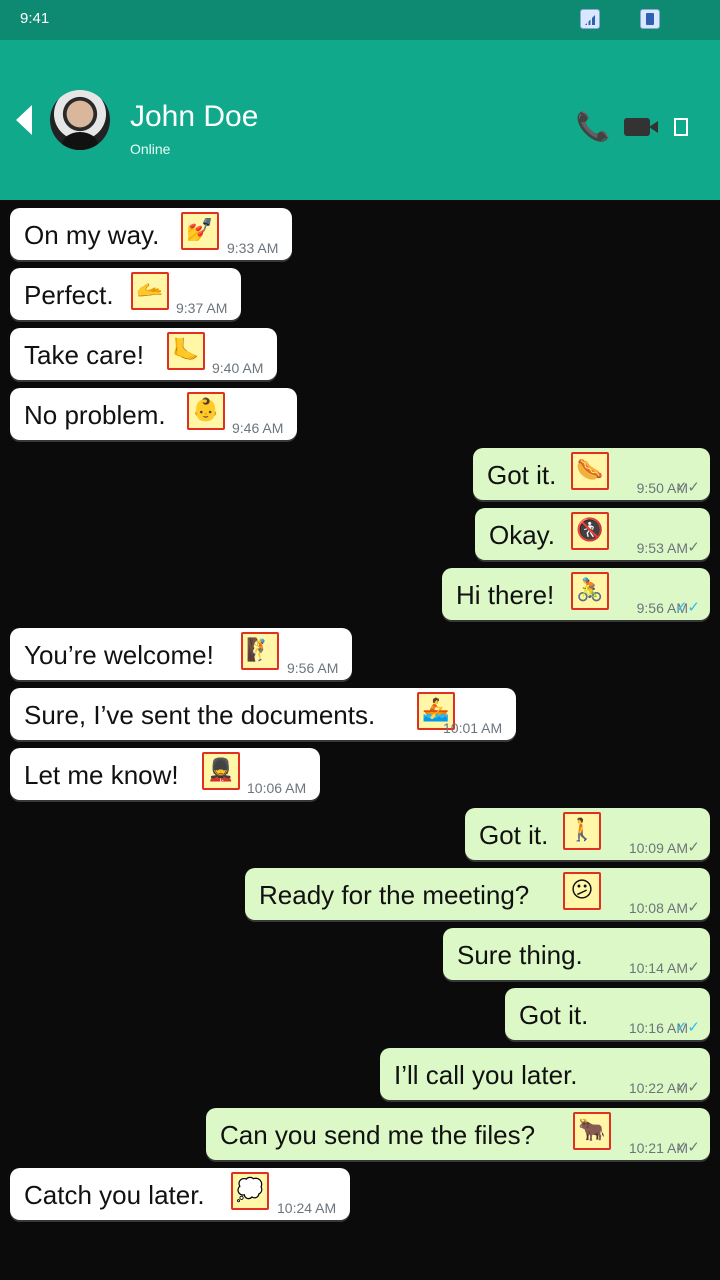 Image resolution: width=720 pixels, height=1280 pixels. I want to click on message-incoming: Take care! 🦶 9:40 AM, so click(143, 354).